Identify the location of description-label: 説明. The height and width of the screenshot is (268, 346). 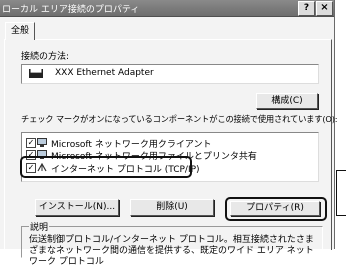
(39, 226).